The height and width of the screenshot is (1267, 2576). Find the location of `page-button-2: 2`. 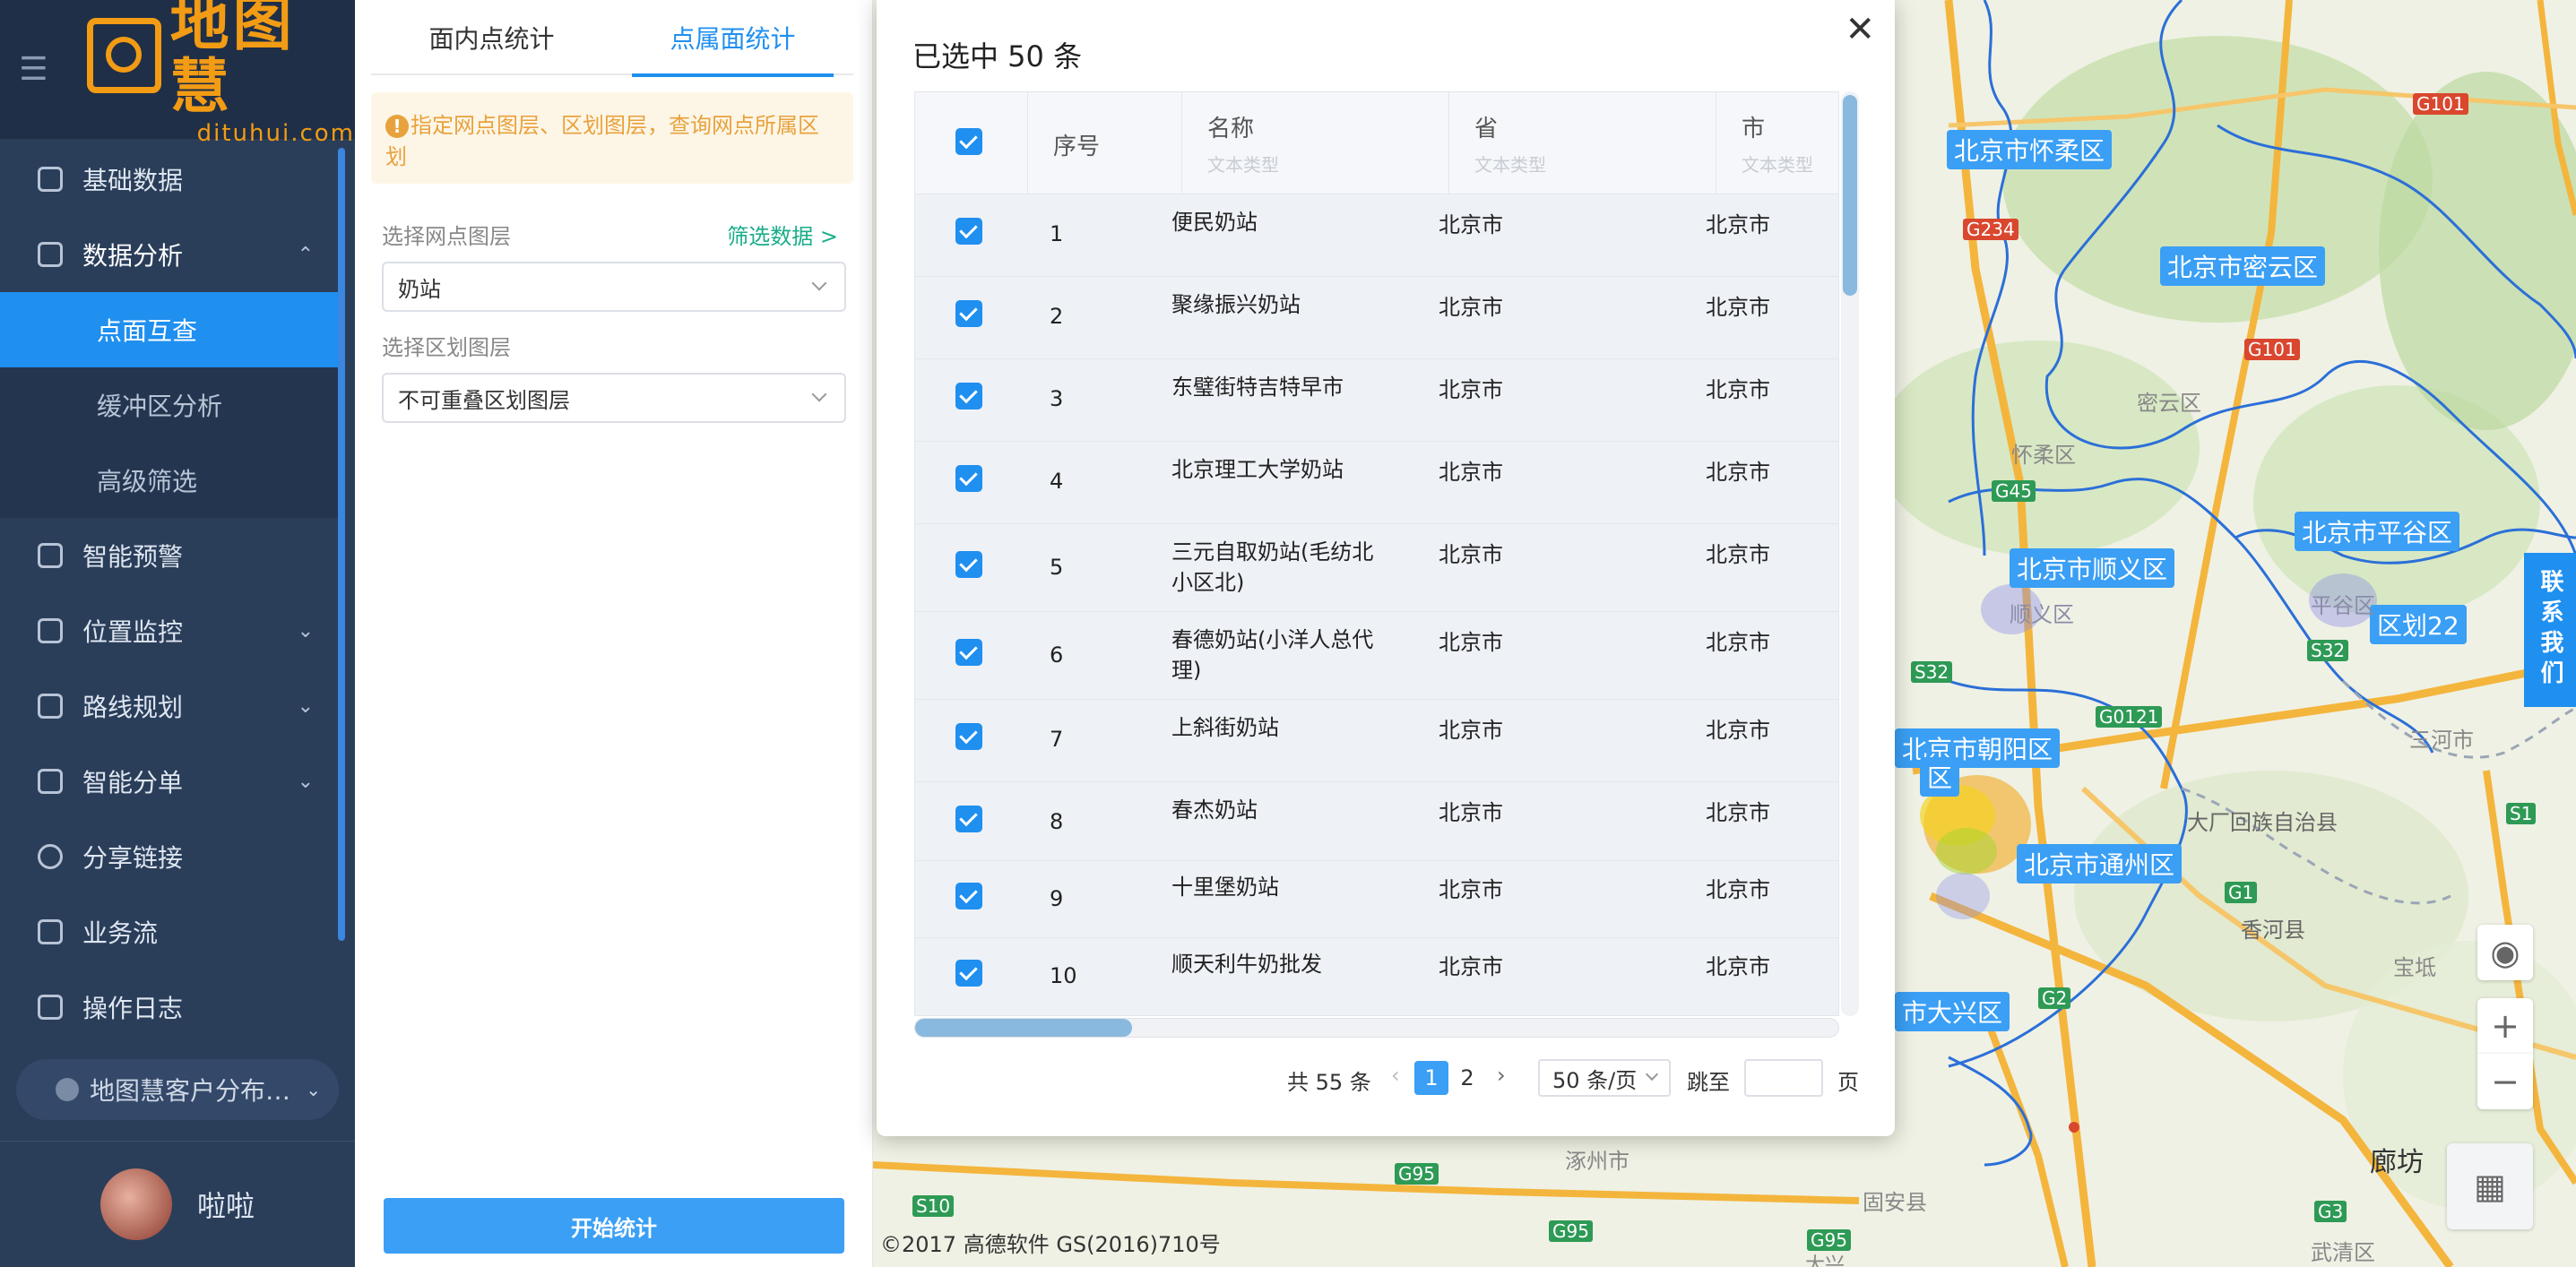

page-button-2: 2 is located at coordinates (1467, 1078).